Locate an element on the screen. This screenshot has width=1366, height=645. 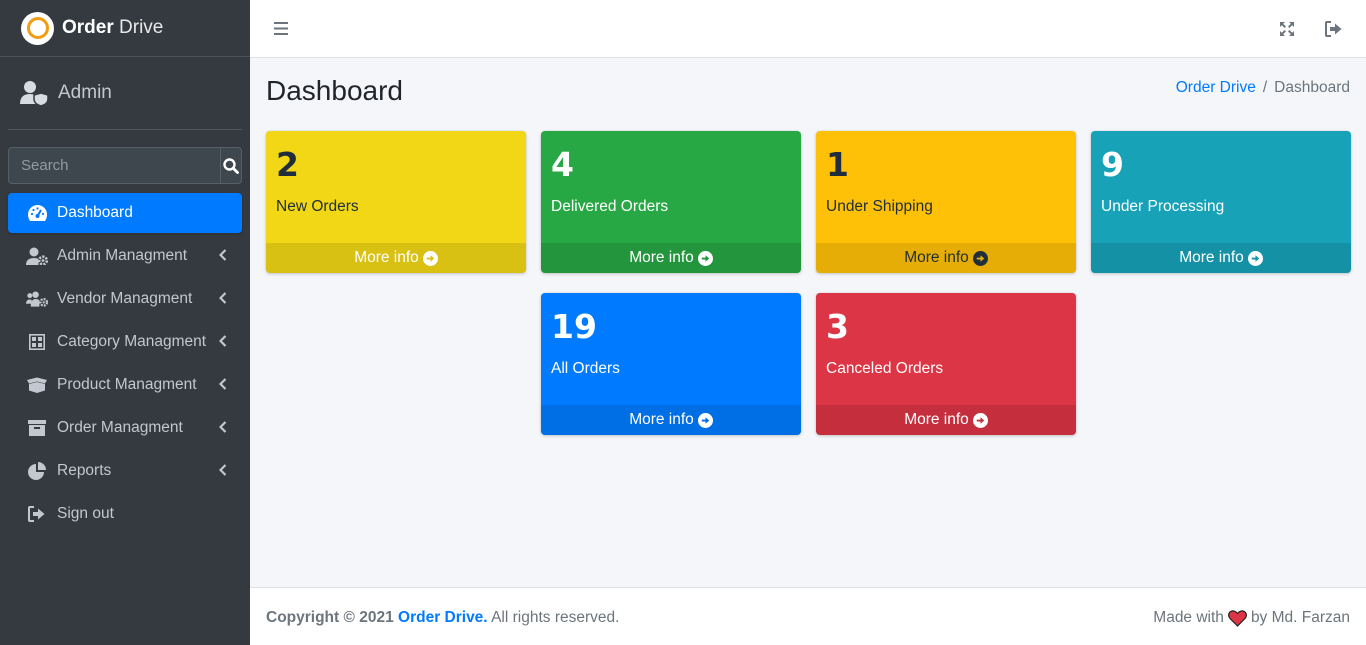
search-input is located at coordinates (114, 165).